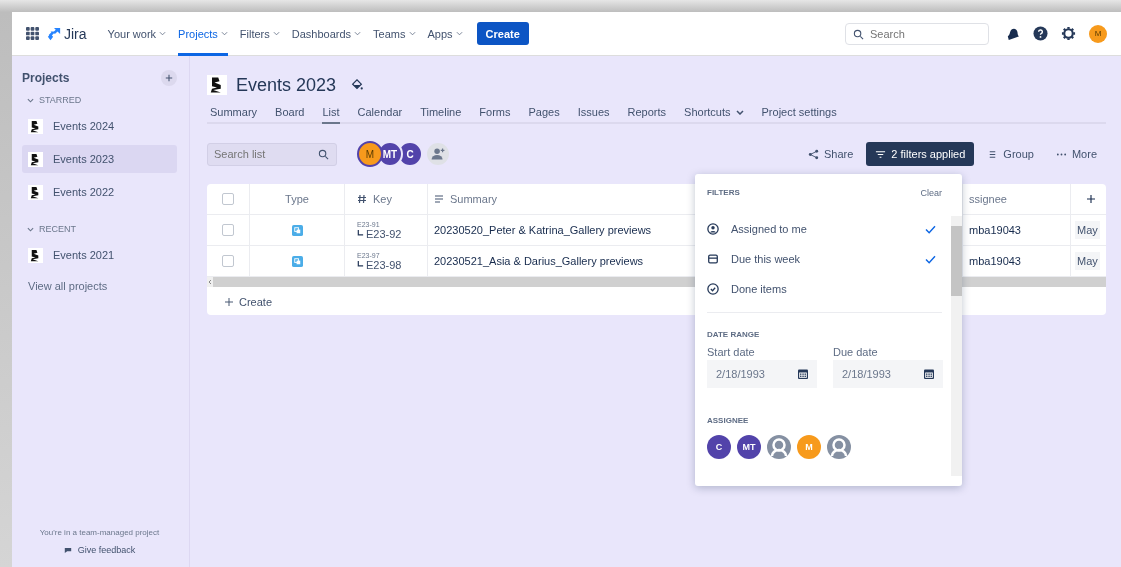 The image size is (1121, 567). Describe the element at coordinates (1012, 33) in the screenshot. I see `notification-icon` at that location.